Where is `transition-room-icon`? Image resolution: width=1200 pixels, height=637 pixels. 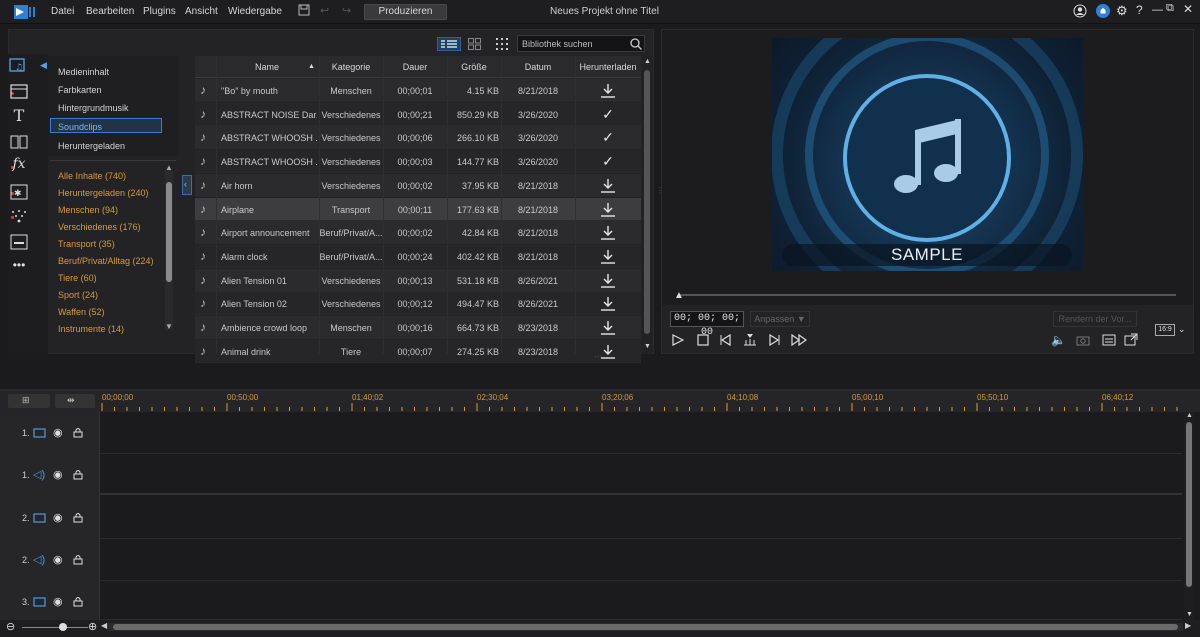 transition-room-icon is located at coordinates (19, 142).